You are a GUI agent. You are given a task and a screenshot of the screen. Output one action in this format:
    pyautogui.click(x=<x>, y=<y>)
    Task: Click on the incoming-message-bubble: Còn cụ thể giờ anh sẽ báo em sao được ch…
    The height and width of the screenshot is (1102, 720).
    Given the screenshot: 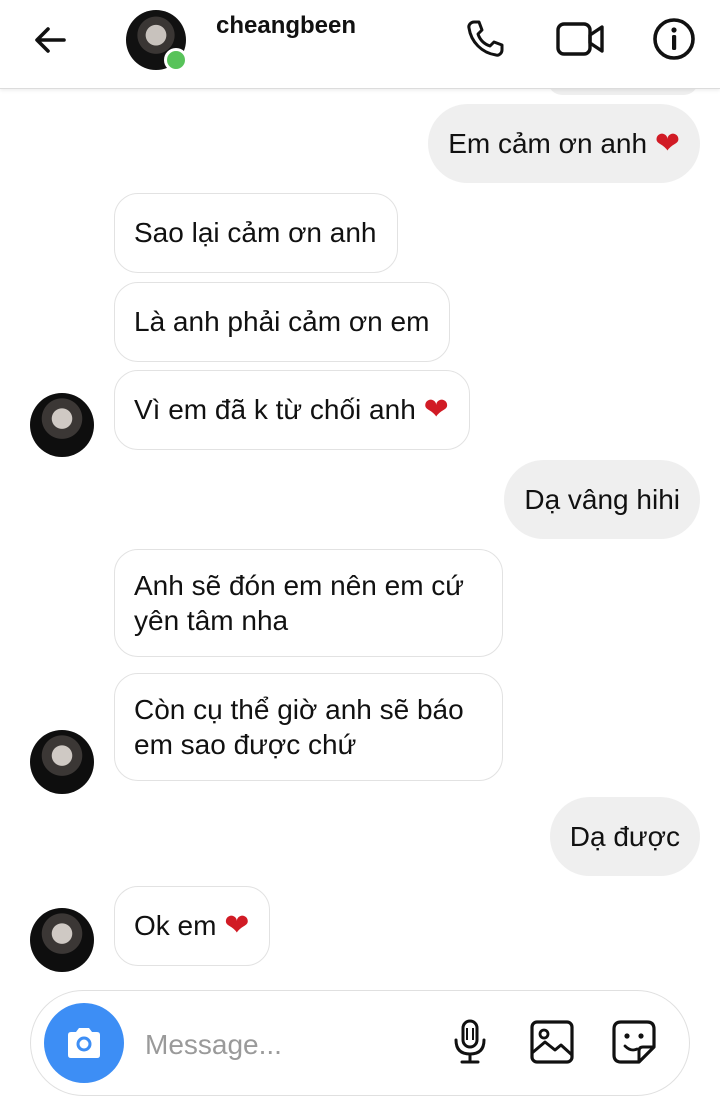 What is the action you would take?
    pyautogui.click(x=308, y=727)
    